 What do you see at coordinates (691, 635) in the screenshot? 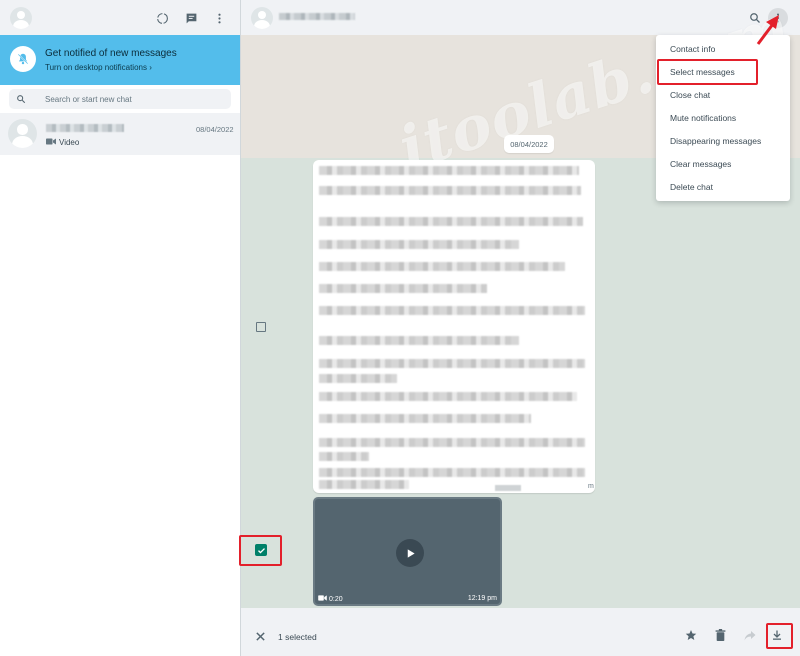
I see `star-icon` at bounding box center [691, 635].